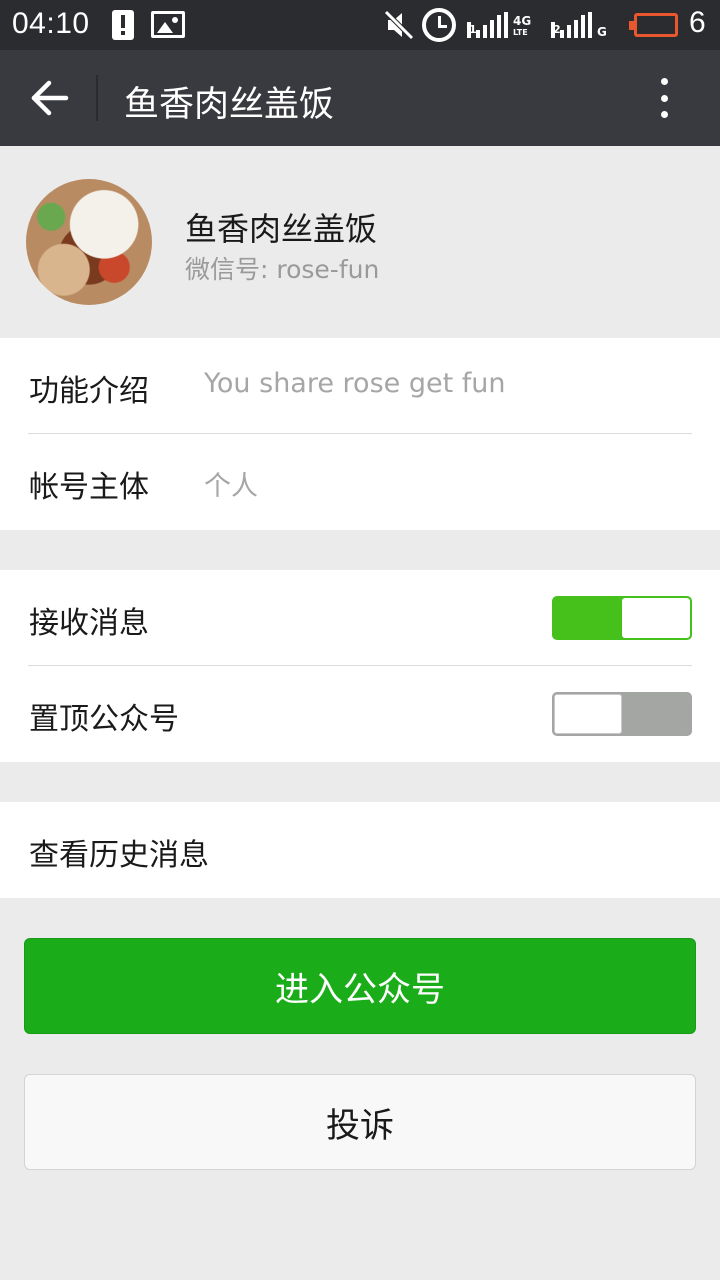 Image resolution: width=720 pixels, height=1280 pixels. What do you see at coordinates (51, 23) in the screenshot?
I see `status-time: 04:10` at bounding box center [51, 23].